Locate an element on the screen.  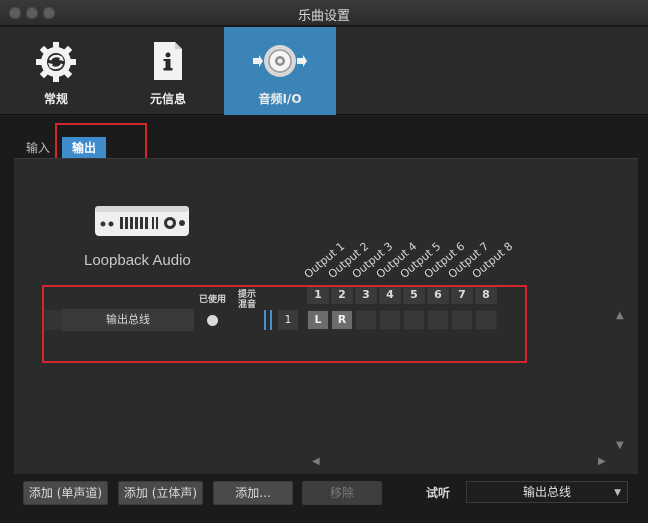
remove-button: 移除 is located at coordinates (342, 493).